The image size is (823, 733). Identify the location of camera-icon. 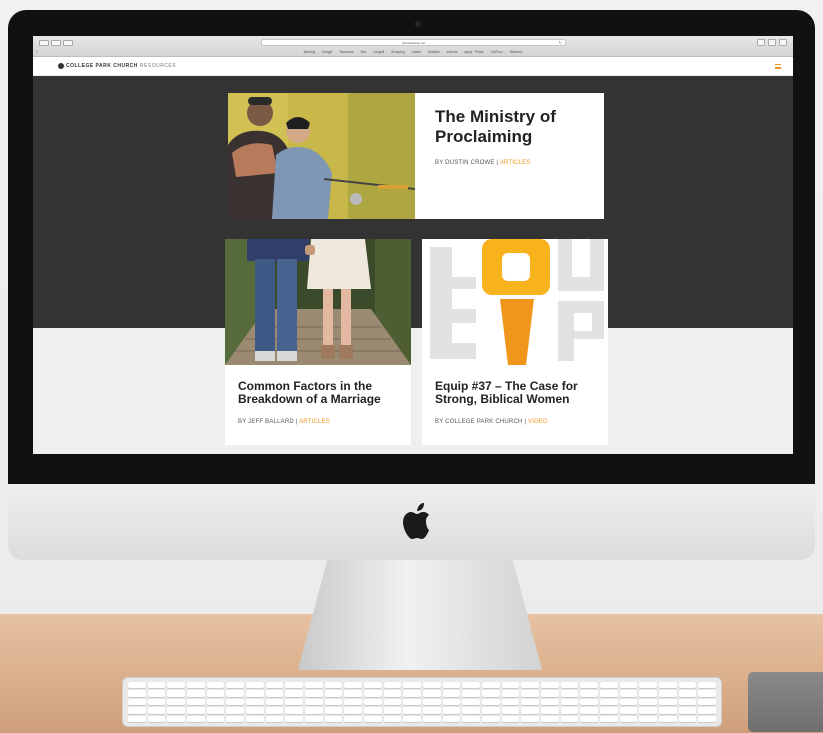
(418, 24).